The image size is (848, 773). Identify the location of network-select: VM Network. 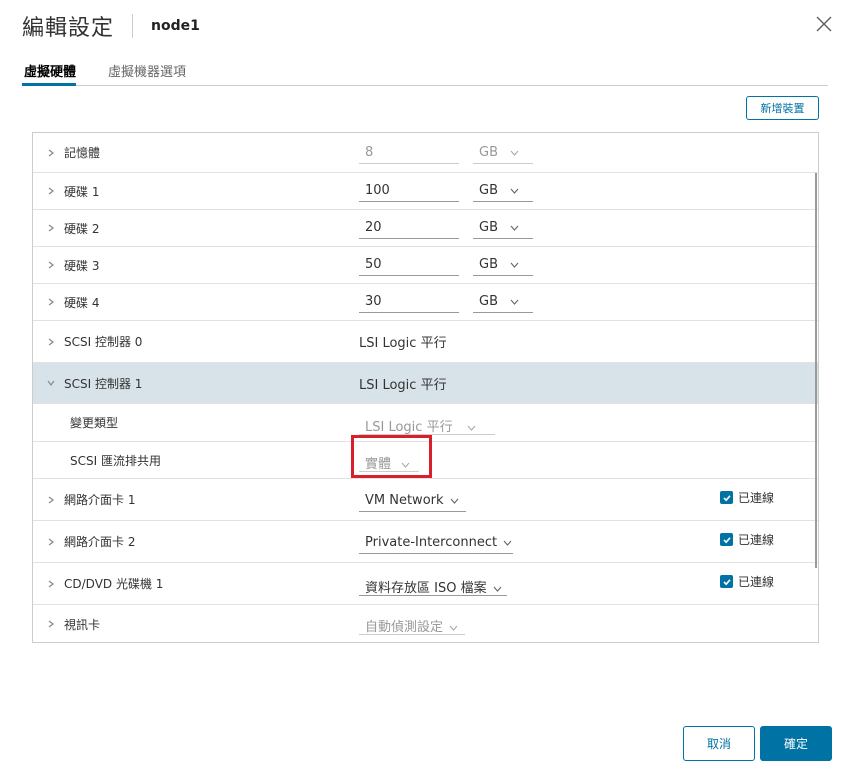
(412, 500).